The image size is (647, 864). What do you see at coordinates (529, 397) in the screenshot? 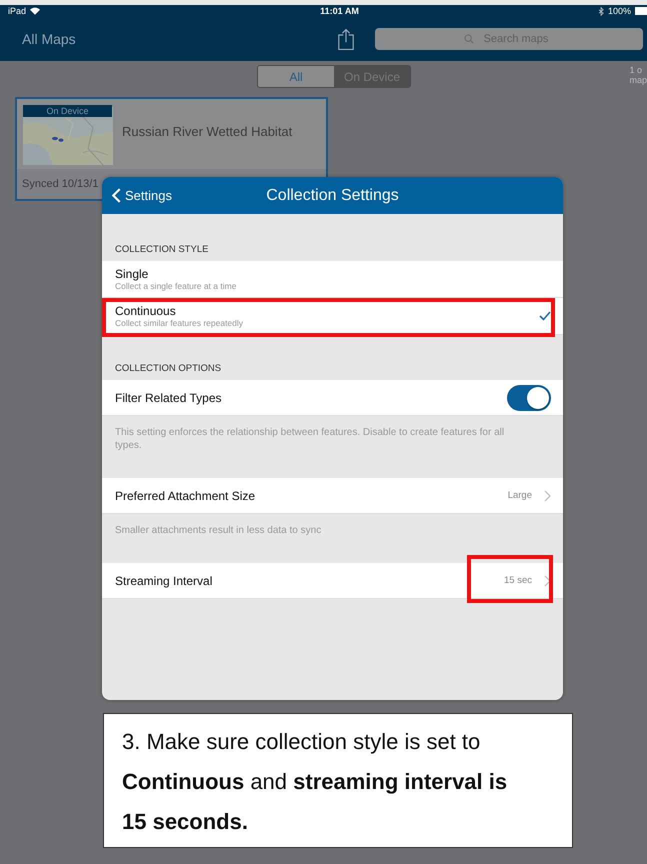
I see `toggle-switch` at bounding box center [529, 397].